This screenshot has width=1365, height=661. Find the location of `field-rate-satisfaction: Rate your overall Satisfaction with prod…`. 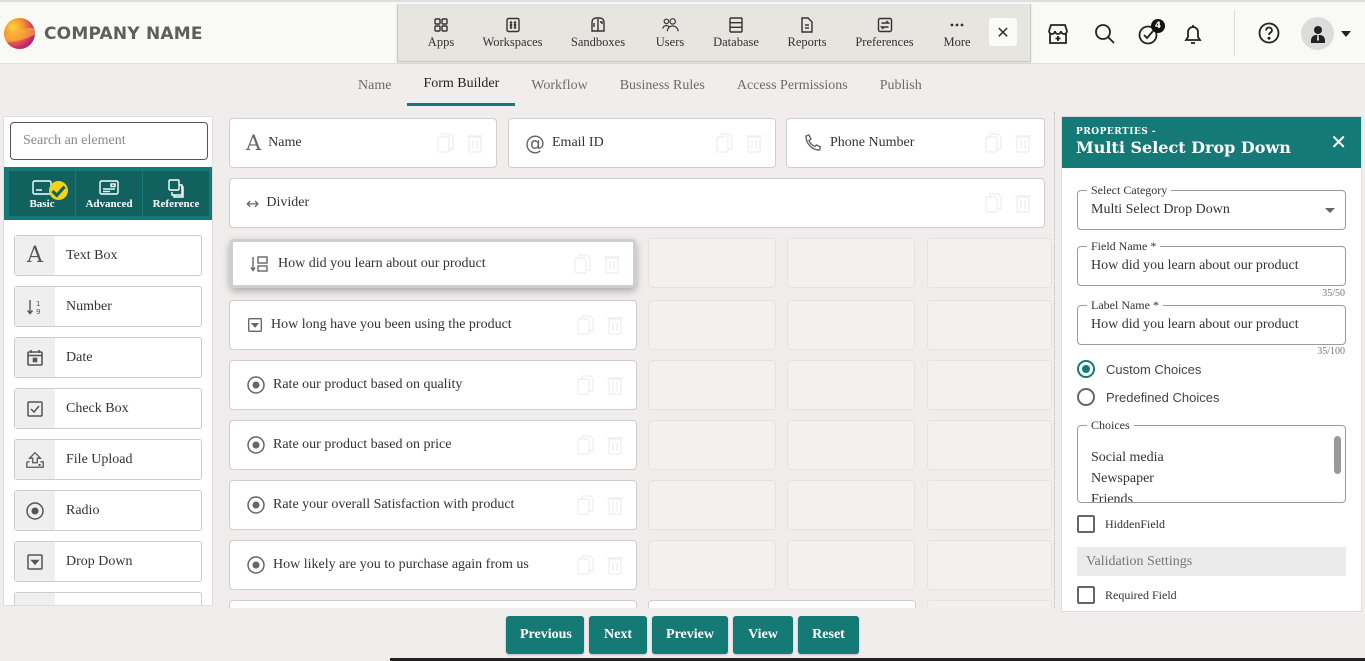

field-rate-satisfaction: Rate your overall Satisfaction with prod… is located at coordinates (433, 505).